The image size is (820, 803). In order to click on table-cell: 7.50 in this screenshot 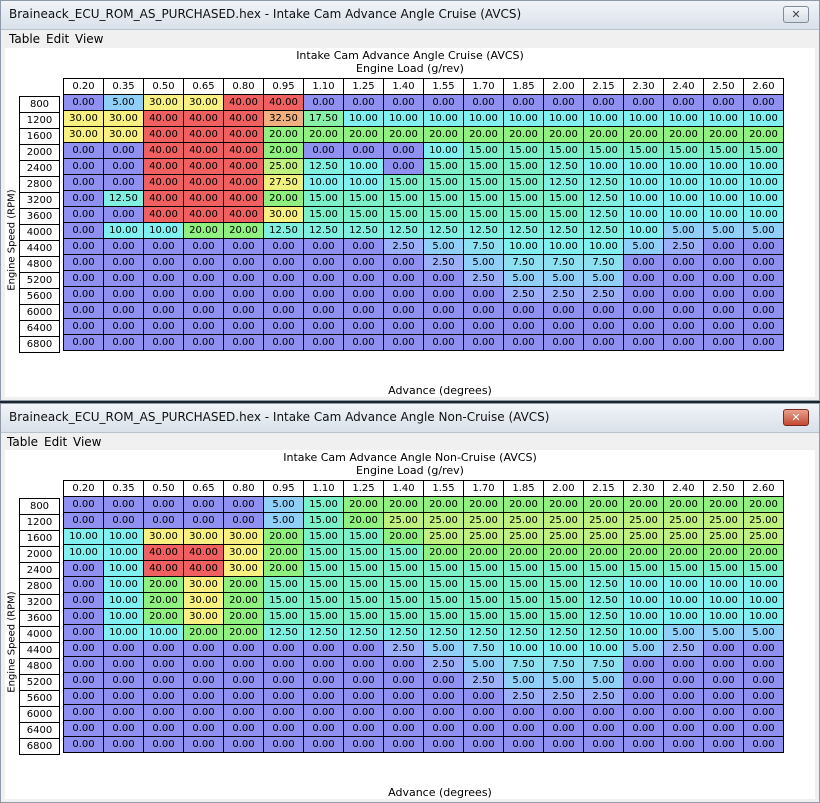, I will do `click(483, 246)`.